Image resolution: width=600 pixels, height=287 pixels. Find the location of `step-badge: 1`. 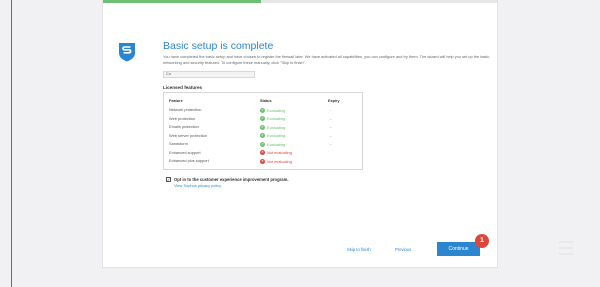

step-badge: 1 is located at coordinates (482, 241).